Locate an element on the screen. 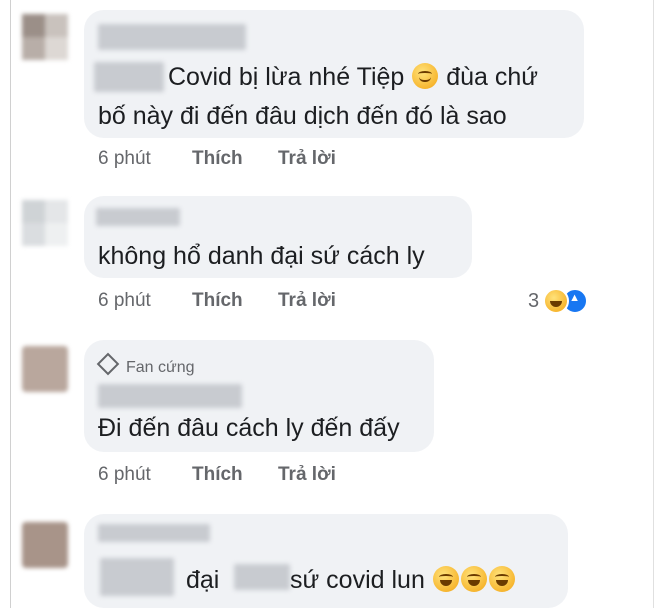 The width and height of the screenshot is (660, 608). diamond-icon is located at coordinates (108, 364).